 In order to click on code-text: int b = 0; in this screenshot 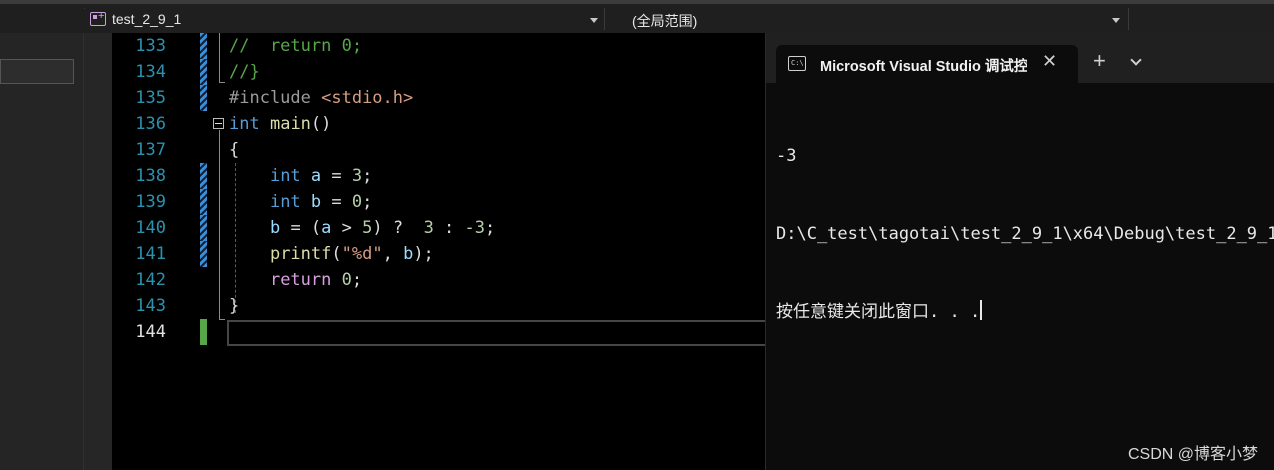, I will do `click(300, 202)`.